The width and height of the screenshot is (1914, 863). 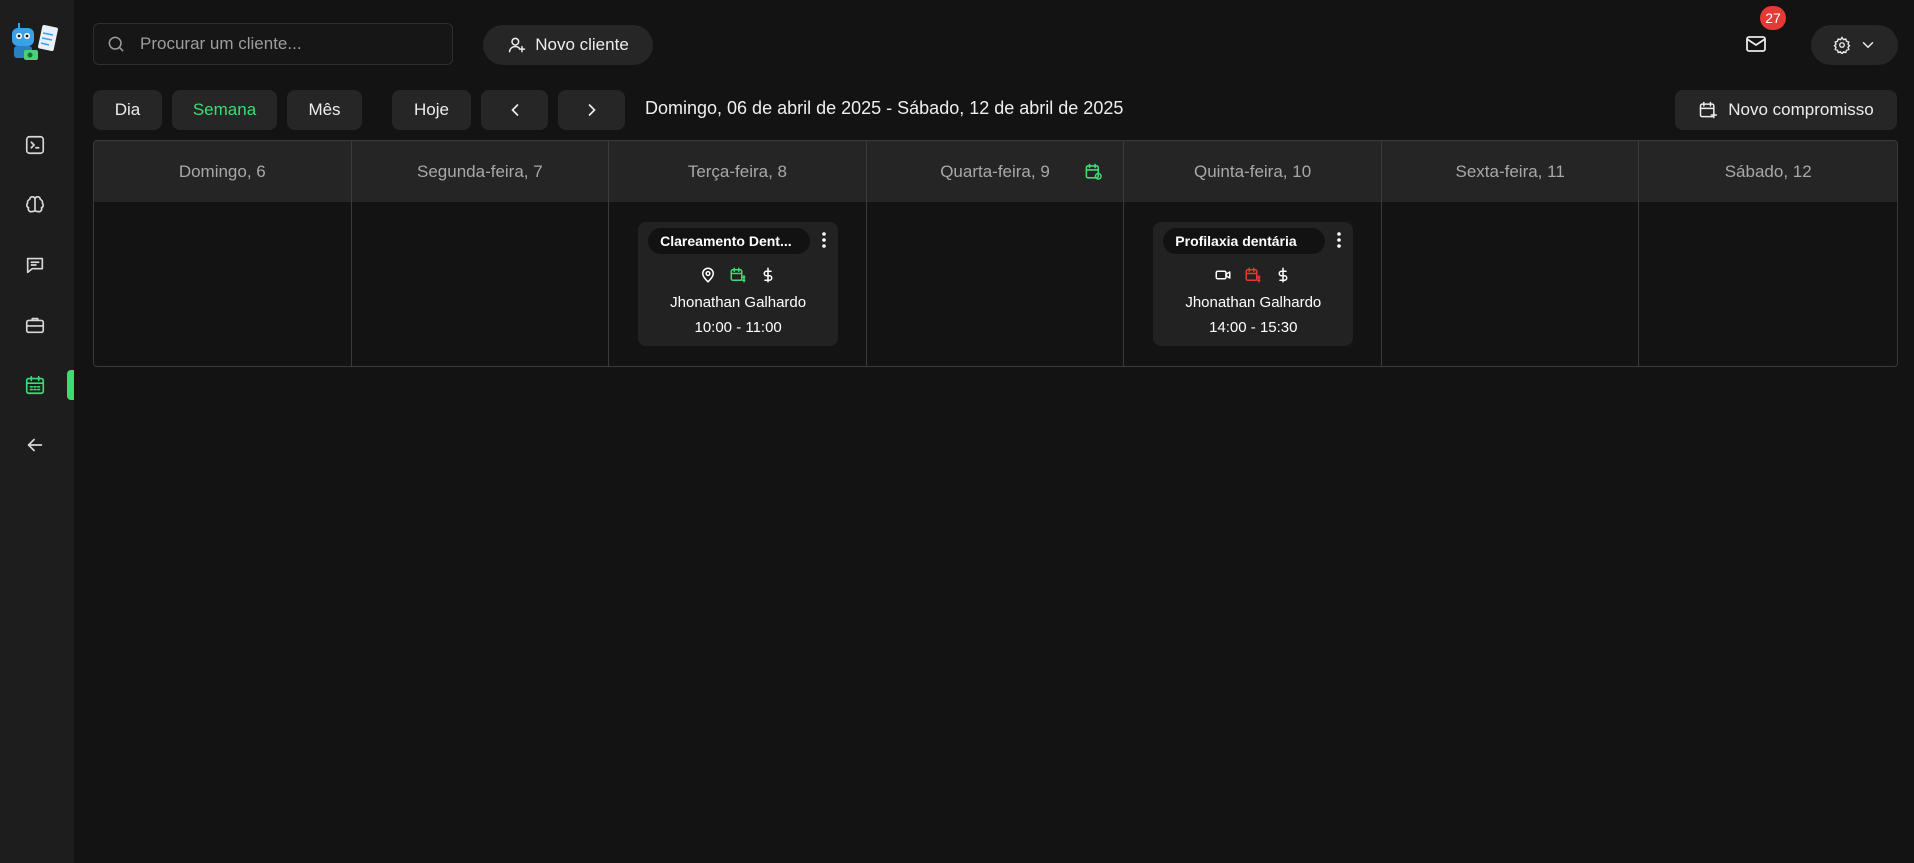 I want to click on chevron-down-icon, so click(x=1867, y=45).